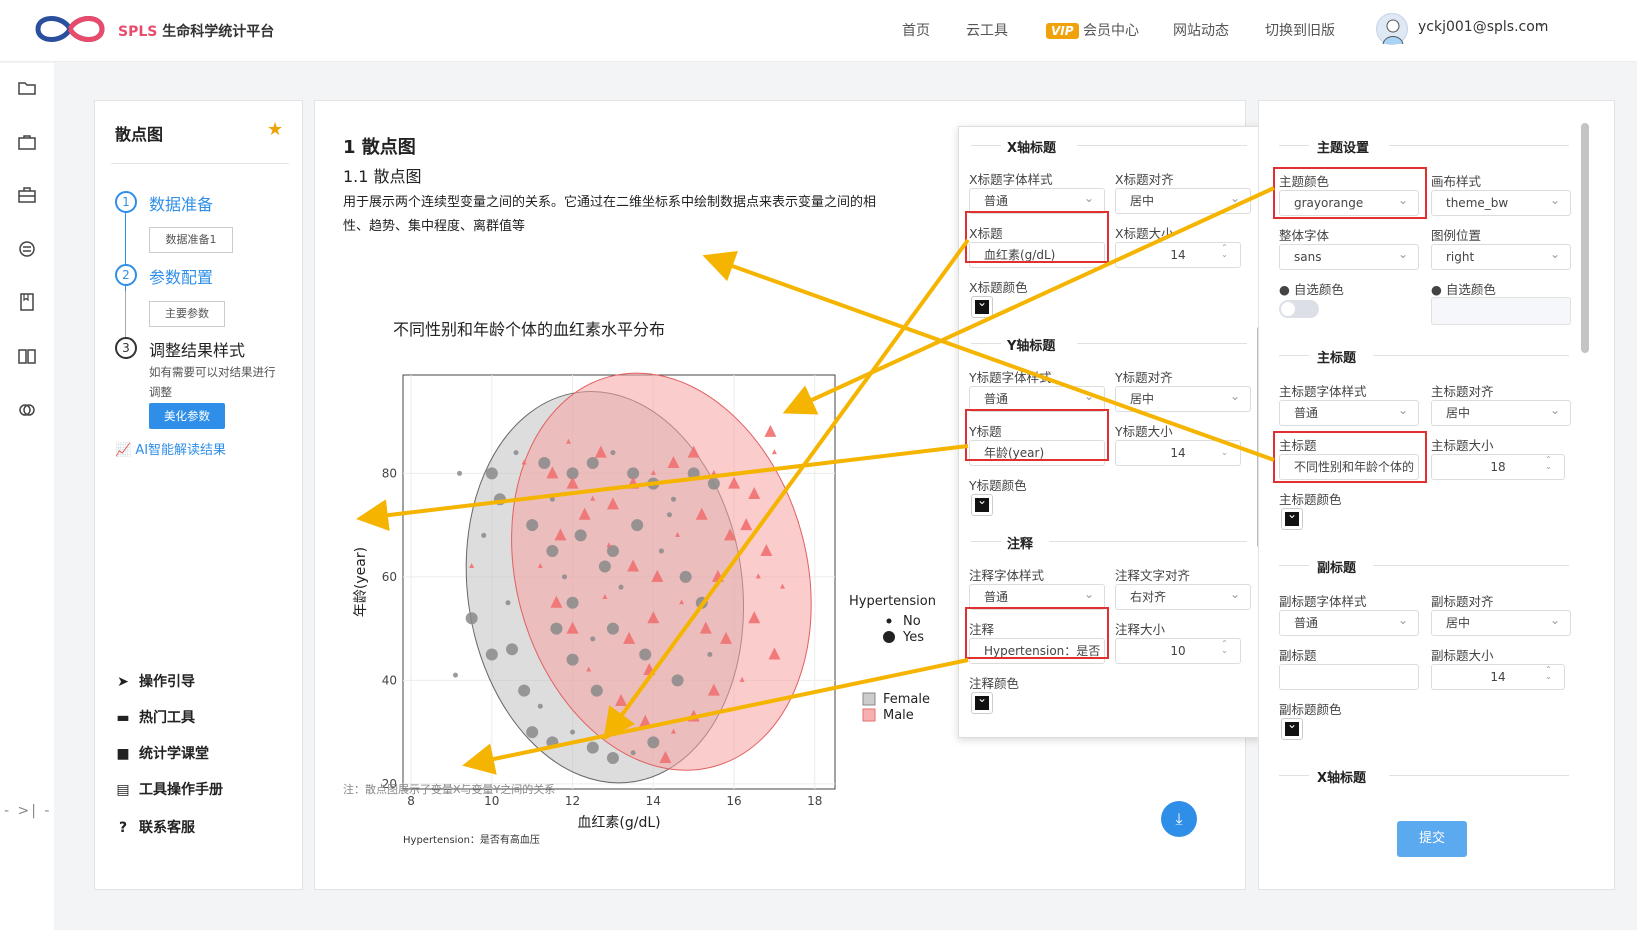 Image resolution: width=1637 pixels, height=930 pixels. I want to click on subtitle-input, so click(1349, 677).